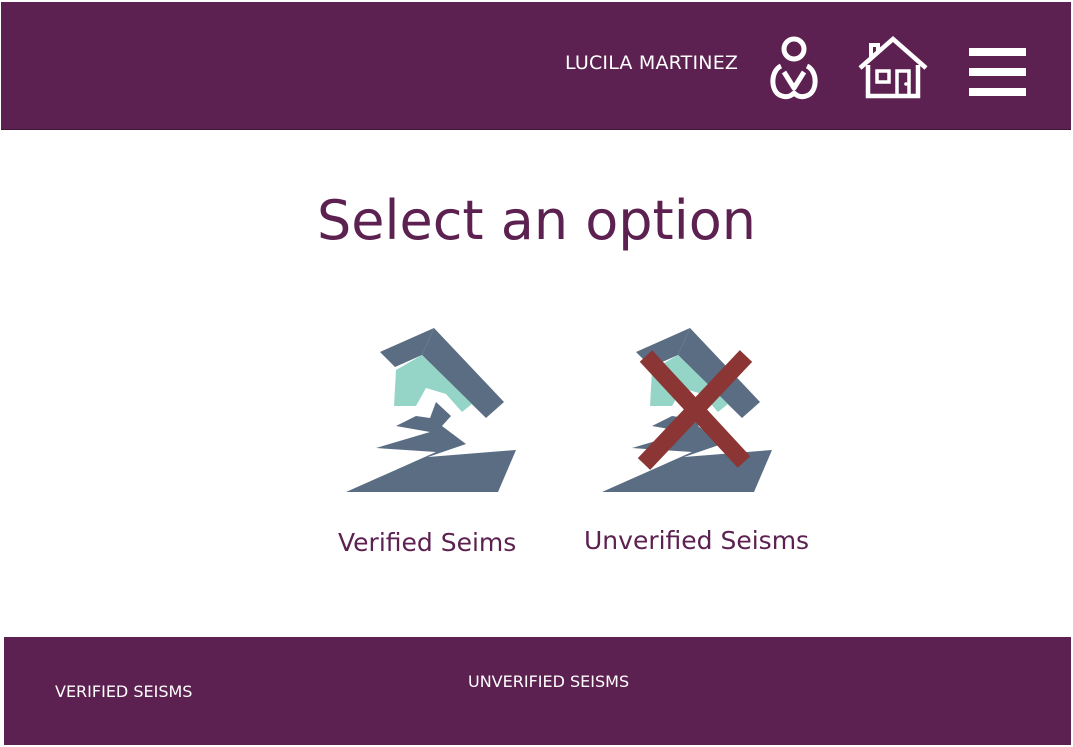 The width and height of the screenshot is (1073, 747). I want to click on footer-link-unverified-seisms: UNVERIFIED SEISMS, so click(548, 681).